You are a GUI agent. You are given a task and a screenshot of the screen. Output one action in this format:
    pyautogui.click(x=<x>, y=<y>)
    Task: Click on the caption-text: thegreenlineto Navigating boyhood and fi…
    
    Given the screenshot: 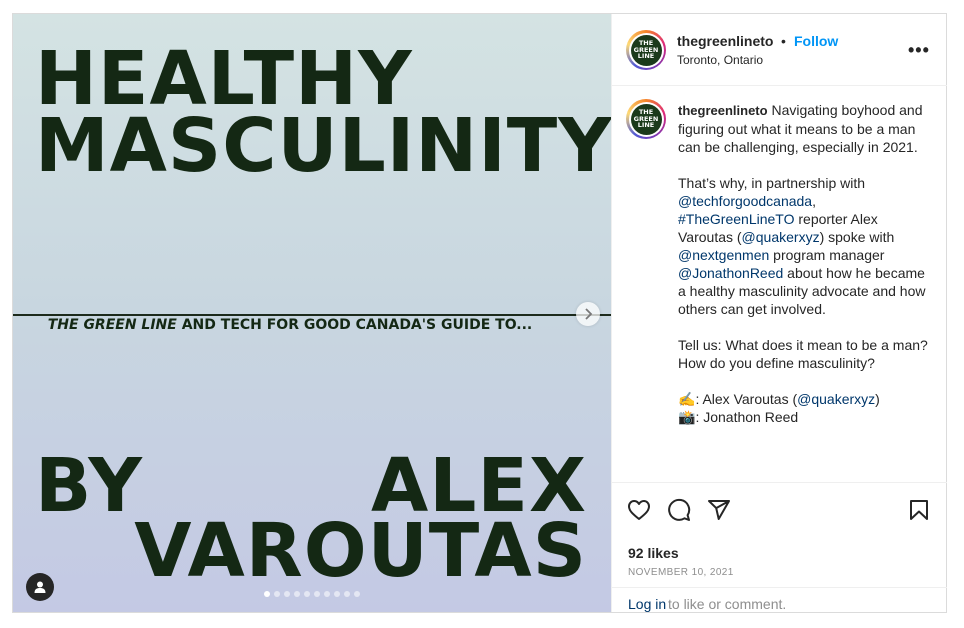 What is the action you would take?
    pyautogui.click(x=803, y=263)
    